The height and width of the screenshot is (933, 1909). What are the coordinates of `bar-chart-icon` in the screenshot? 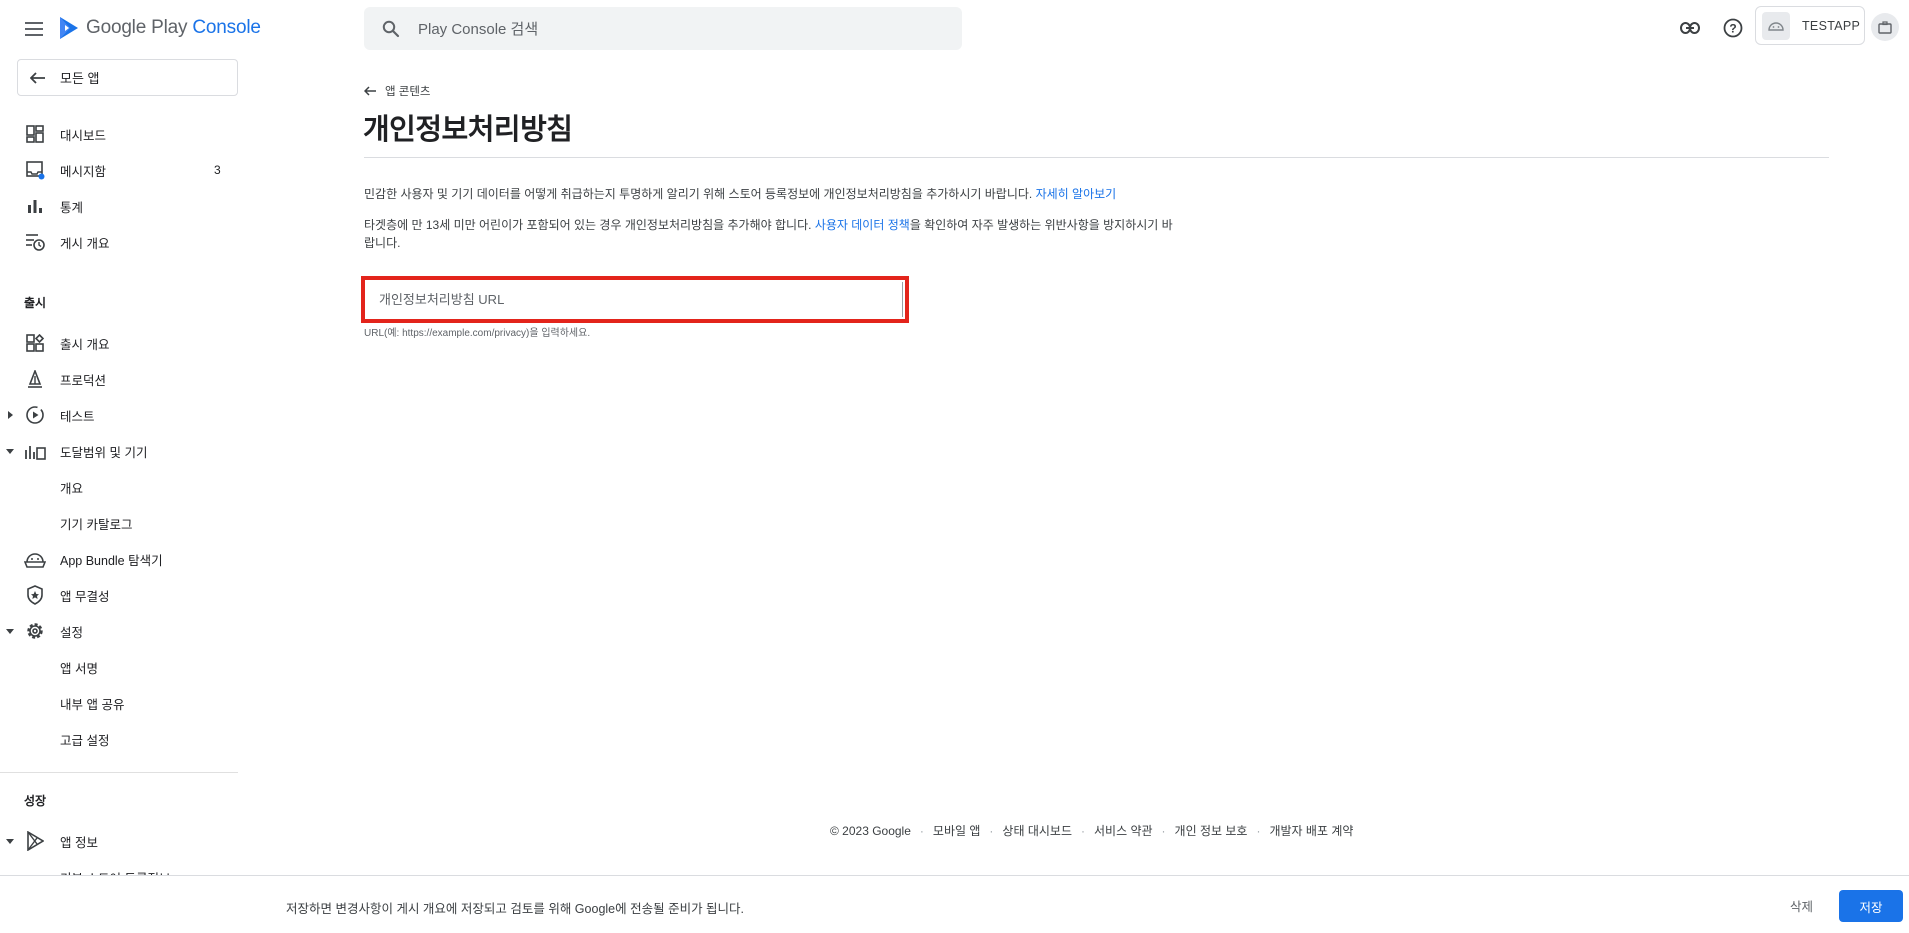 It's located at (35, 206).